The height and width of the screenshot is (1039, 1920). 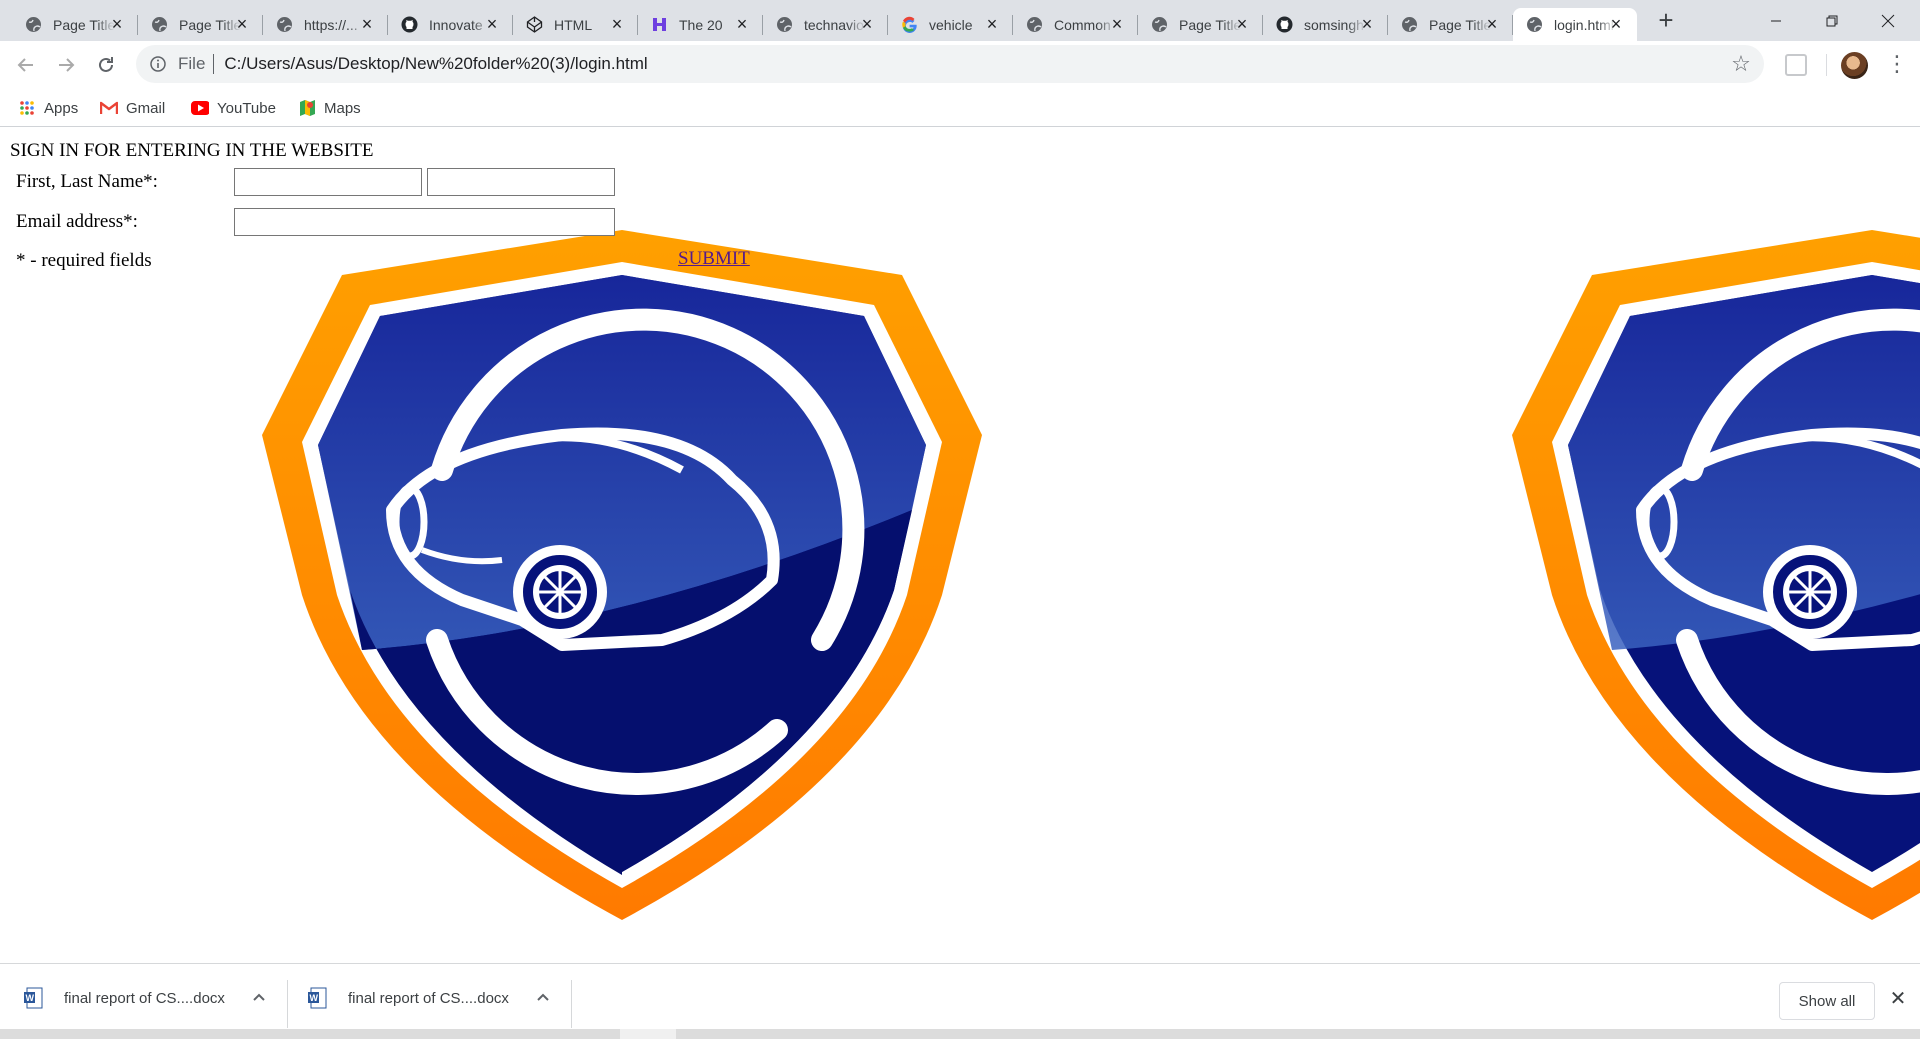 I want to click on bookmark-youtube: YouTube, so click(x=233, y=108).